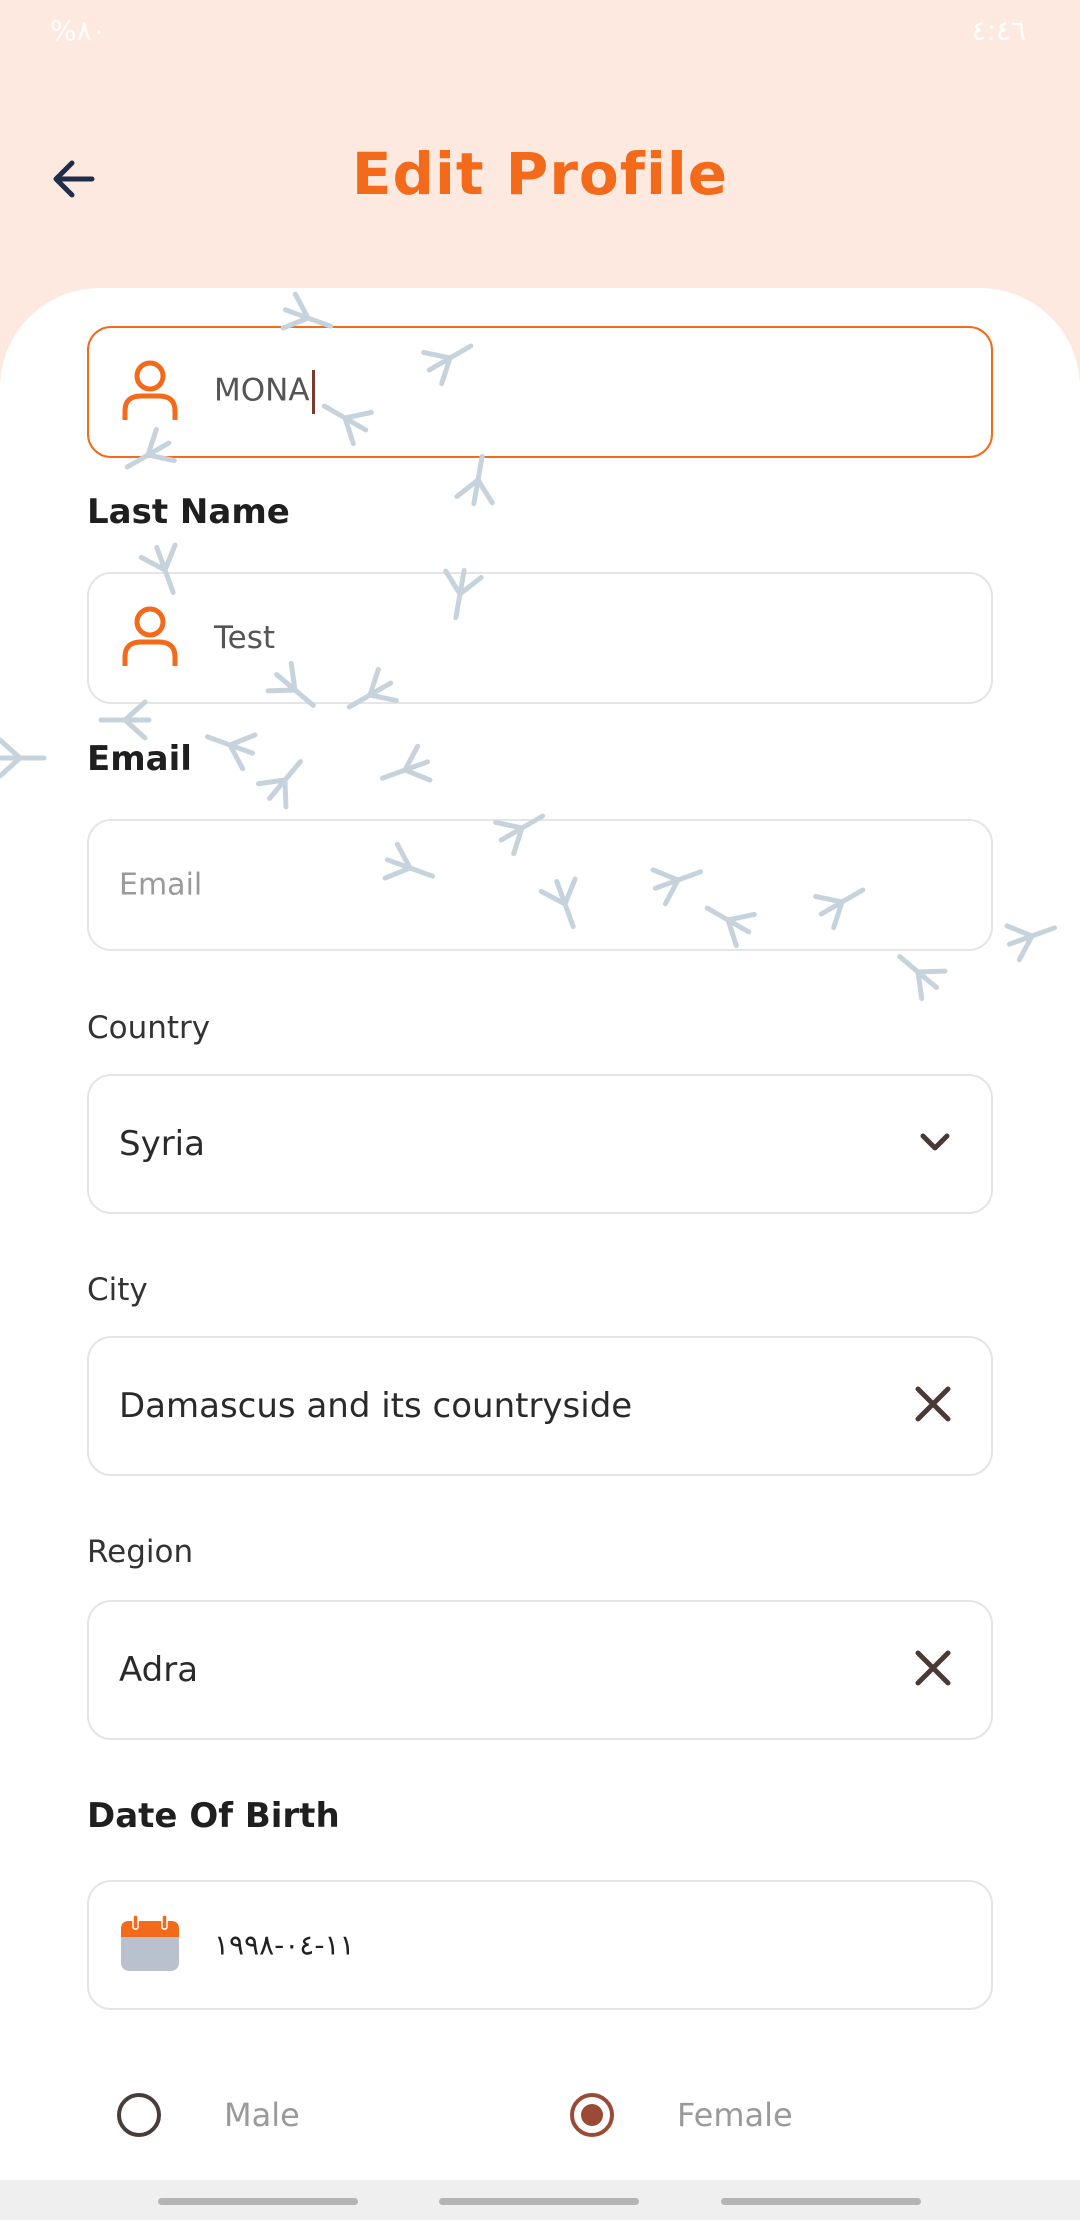  Describe the element at coordinates (262, 390) in the screenshot. I see `first-name-value: MONA` at that location.